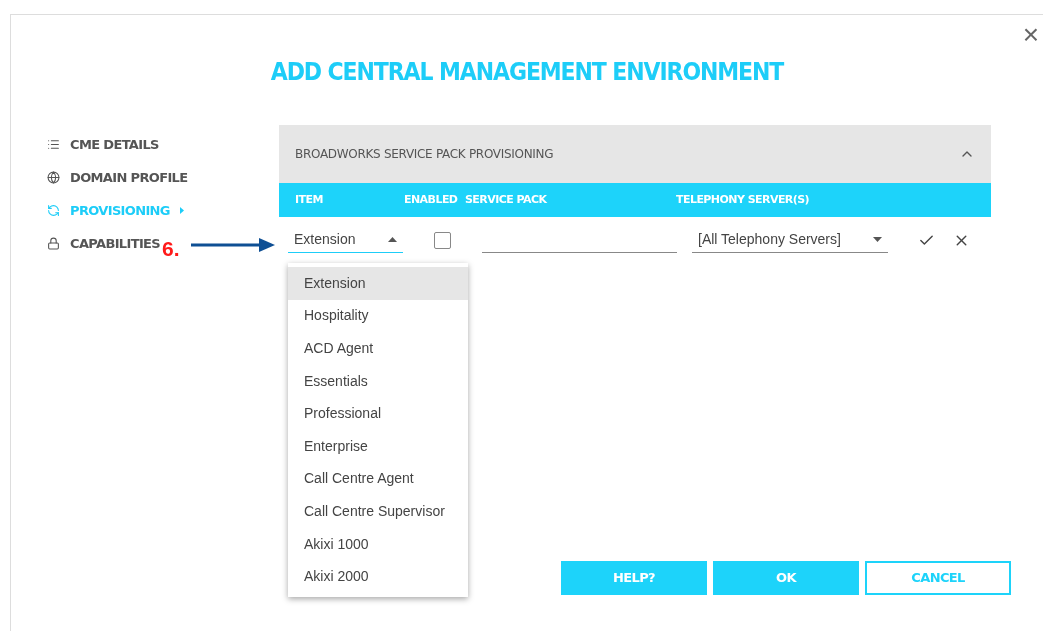 The width and height of the screenshot is (1043, 631). Describe the element at coordinates (345, 240) in the screenshot. I see `item-select: Extension` at that location.